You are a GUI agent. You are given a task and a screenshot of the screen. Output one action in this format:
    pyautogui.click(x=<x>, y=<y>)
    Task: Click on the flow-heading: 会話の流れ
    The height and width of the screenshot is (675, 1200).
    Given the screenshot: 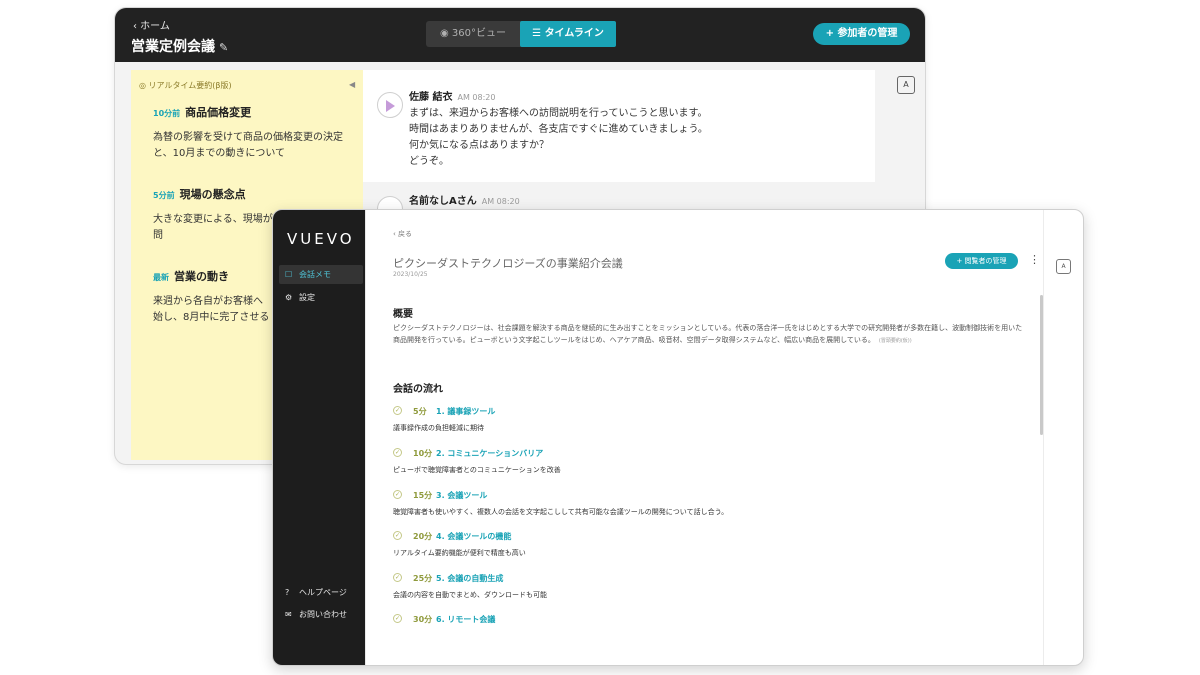 What is the action you would take?
    pyautogui.click(x=418, y=389)
    